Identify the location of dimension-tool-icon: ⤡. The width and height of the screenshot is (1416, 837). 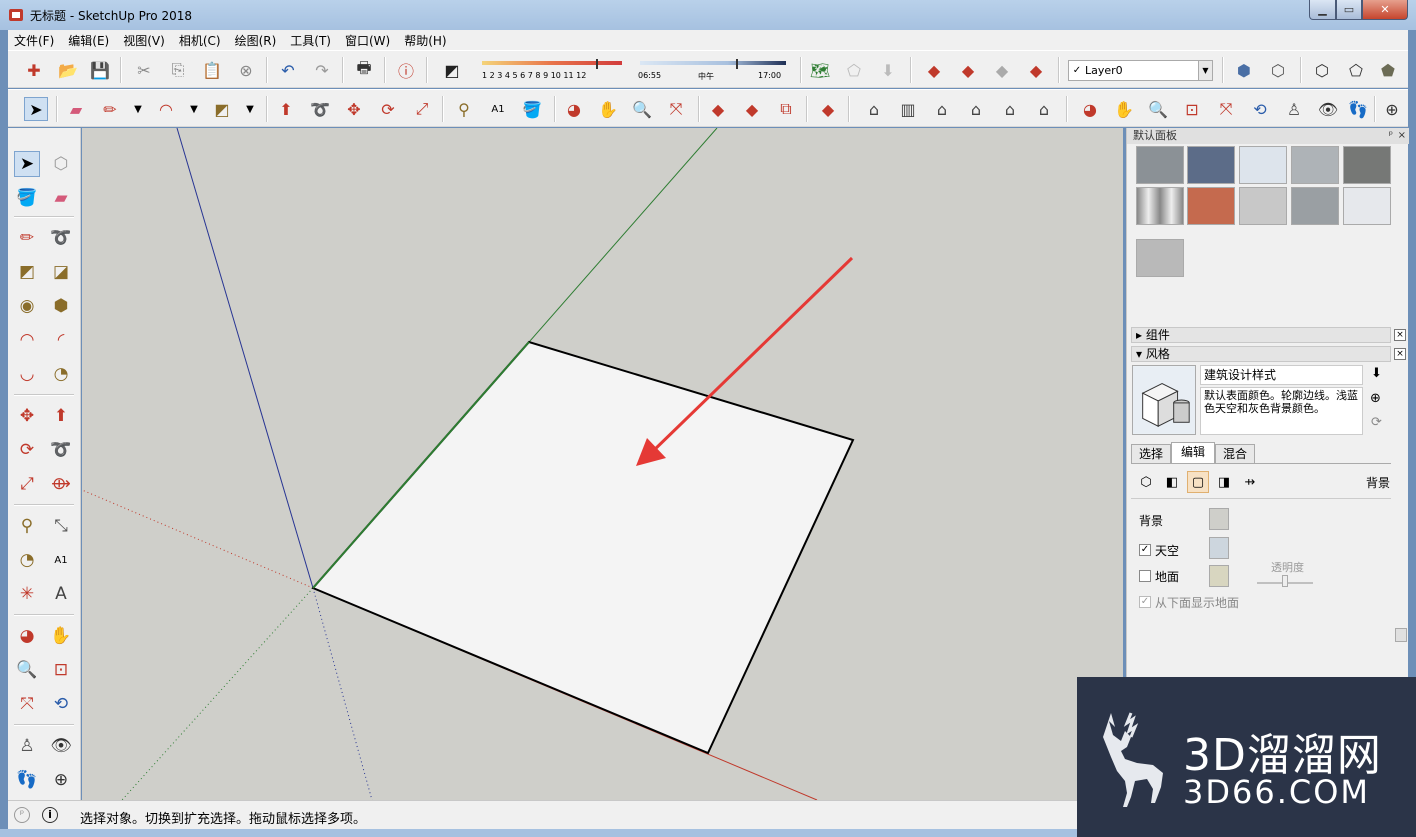
(61, 526).